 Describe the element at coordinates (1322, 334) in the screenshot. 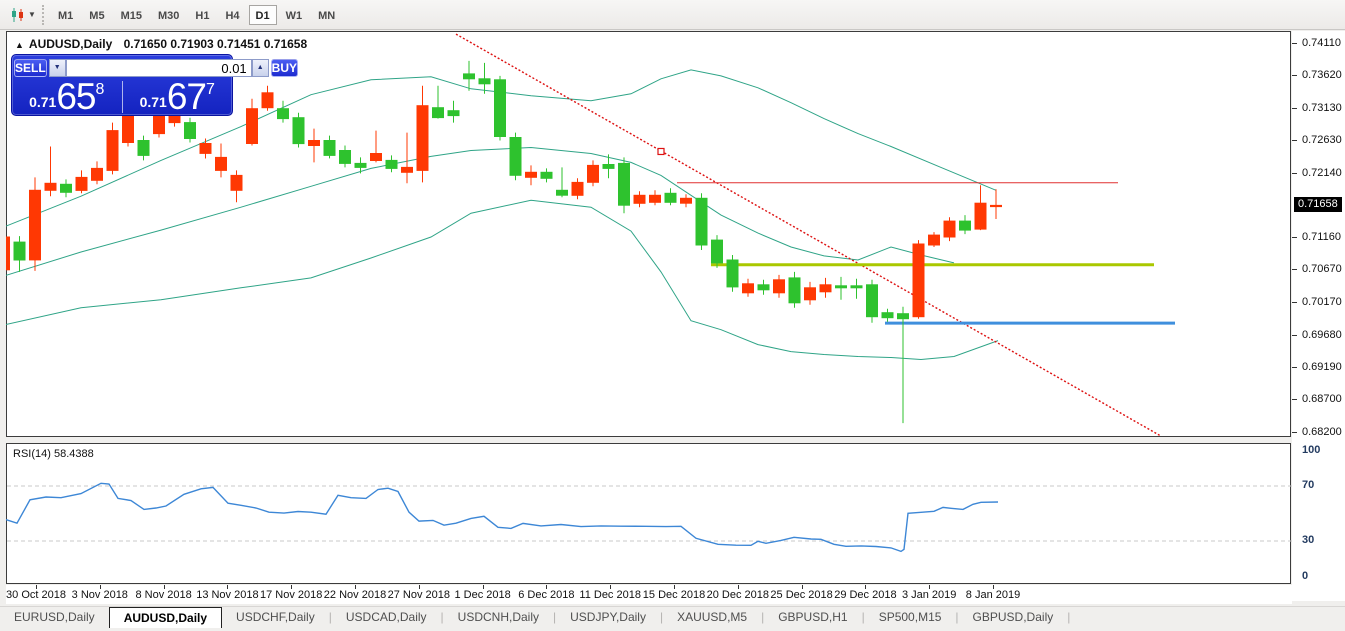

I see `price-tick-label: 0.69680` at that location.